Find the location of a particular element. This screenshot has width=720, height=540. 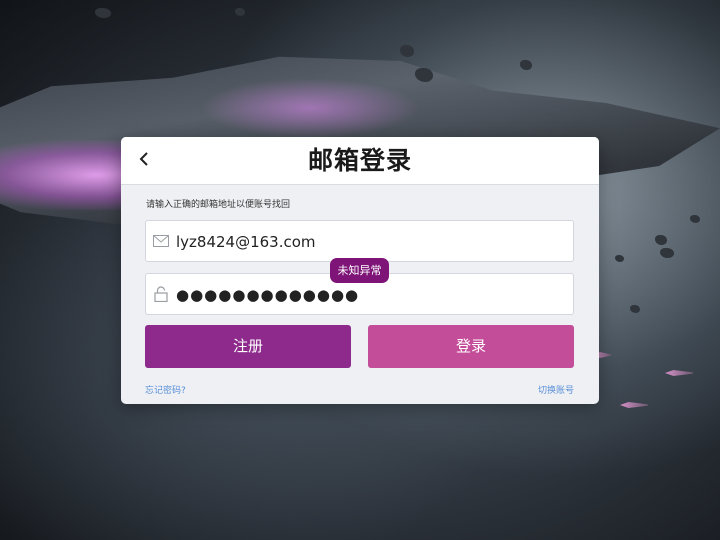

dialog-header: 邮箱登录 is located at coordinates (360, 161).